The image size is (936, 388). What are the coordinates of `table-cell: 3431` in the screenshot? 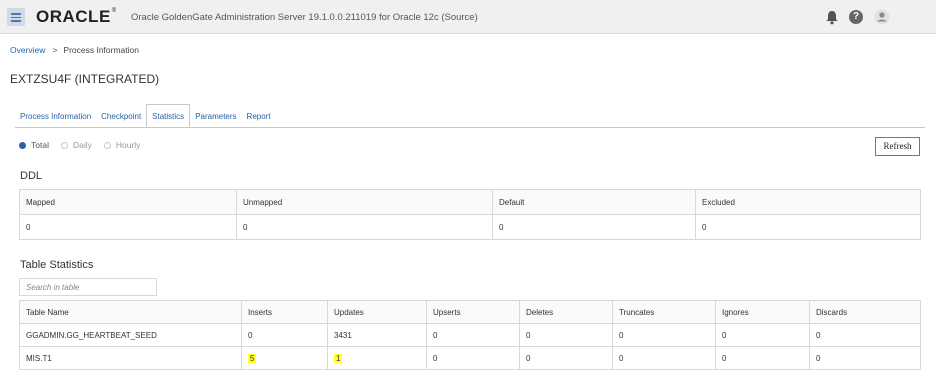 It's located at (377, 335).